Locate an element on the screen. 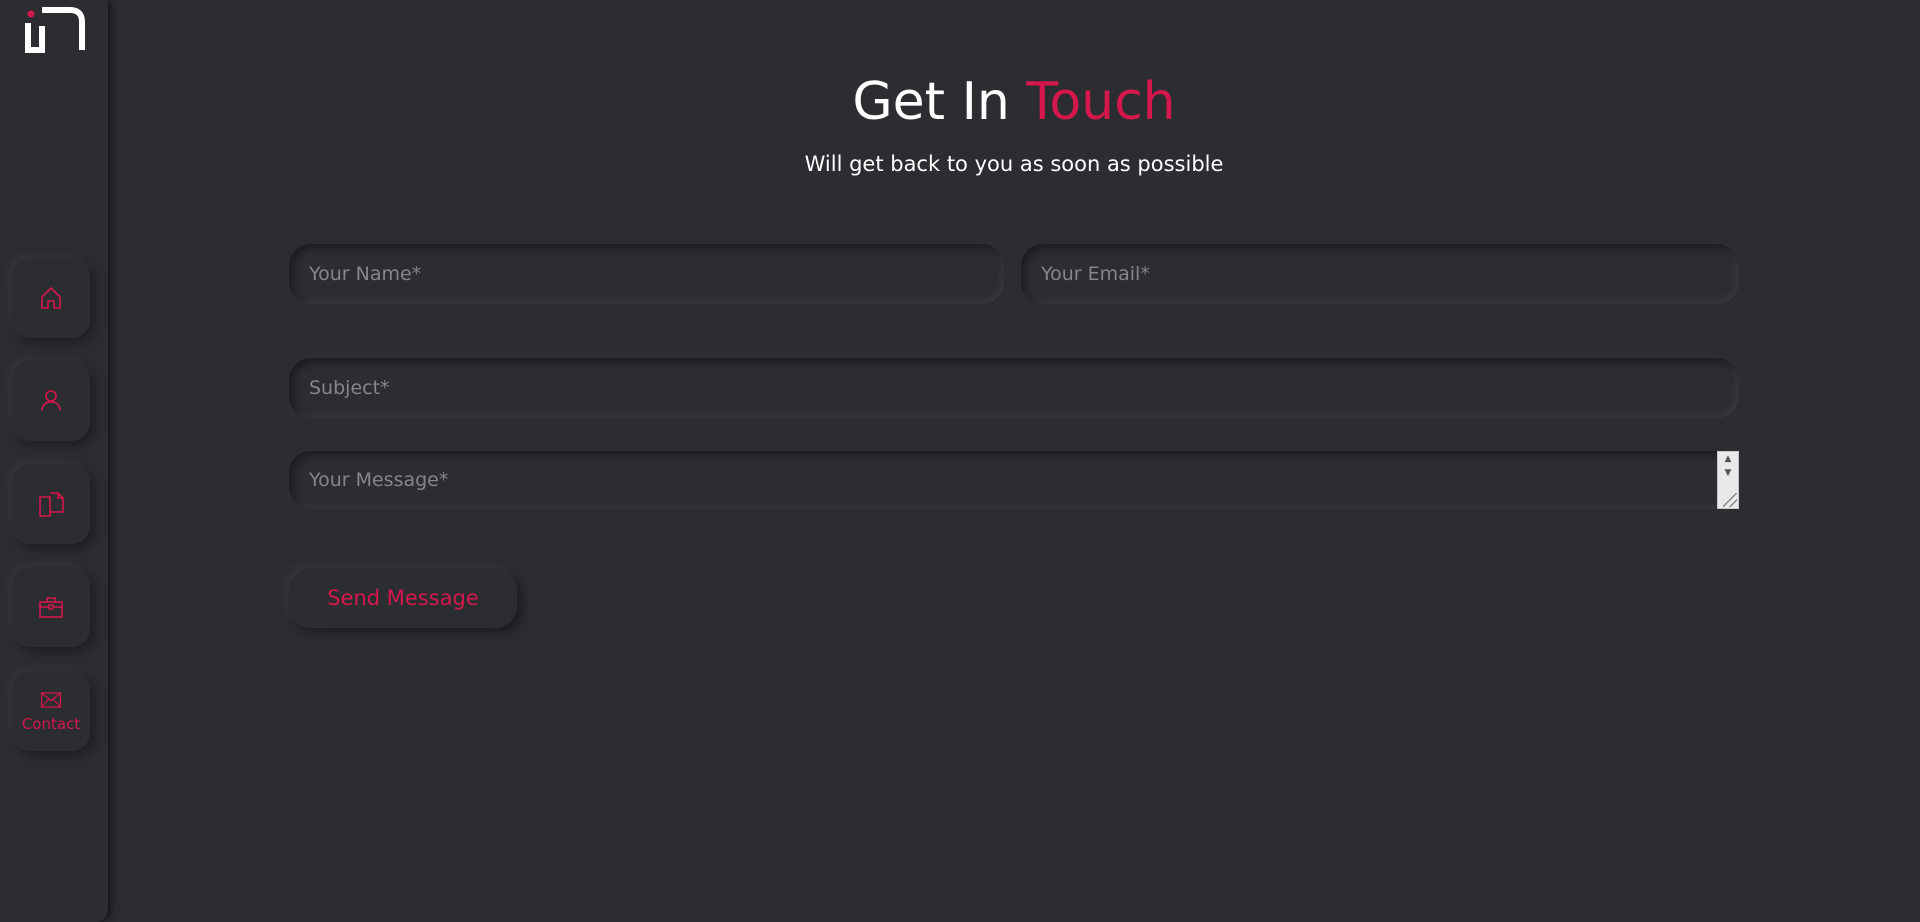 The image size is (1920, 922). sidebar-item-home is located at coordinates (51, 298).